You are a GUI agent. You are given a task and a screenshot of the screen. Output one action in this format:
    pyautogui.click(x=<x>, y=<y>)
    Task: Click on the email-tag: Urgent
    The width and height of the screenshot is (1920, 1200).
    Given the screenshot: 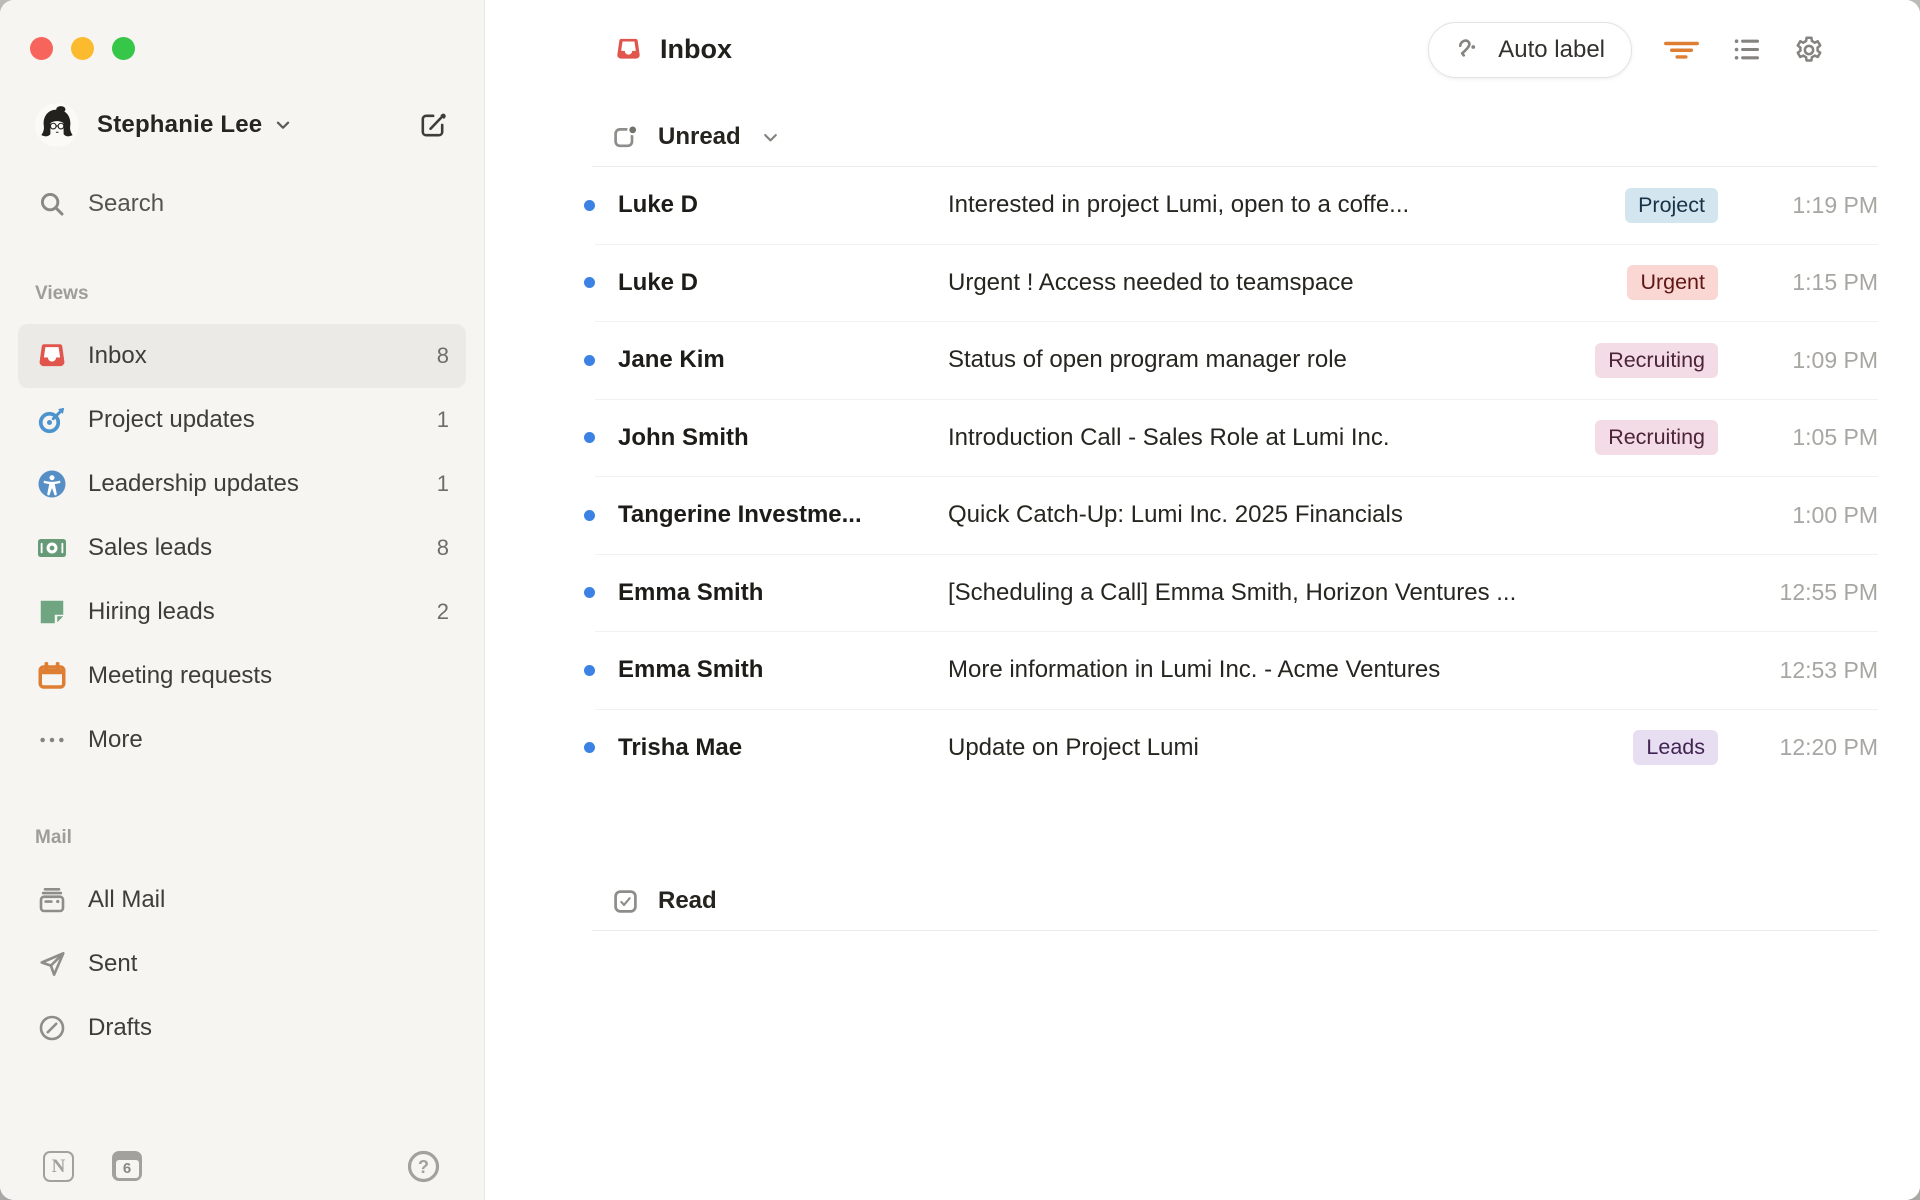 What is the action you would take?
    pyautogui.click(x=1672, y=283)
    